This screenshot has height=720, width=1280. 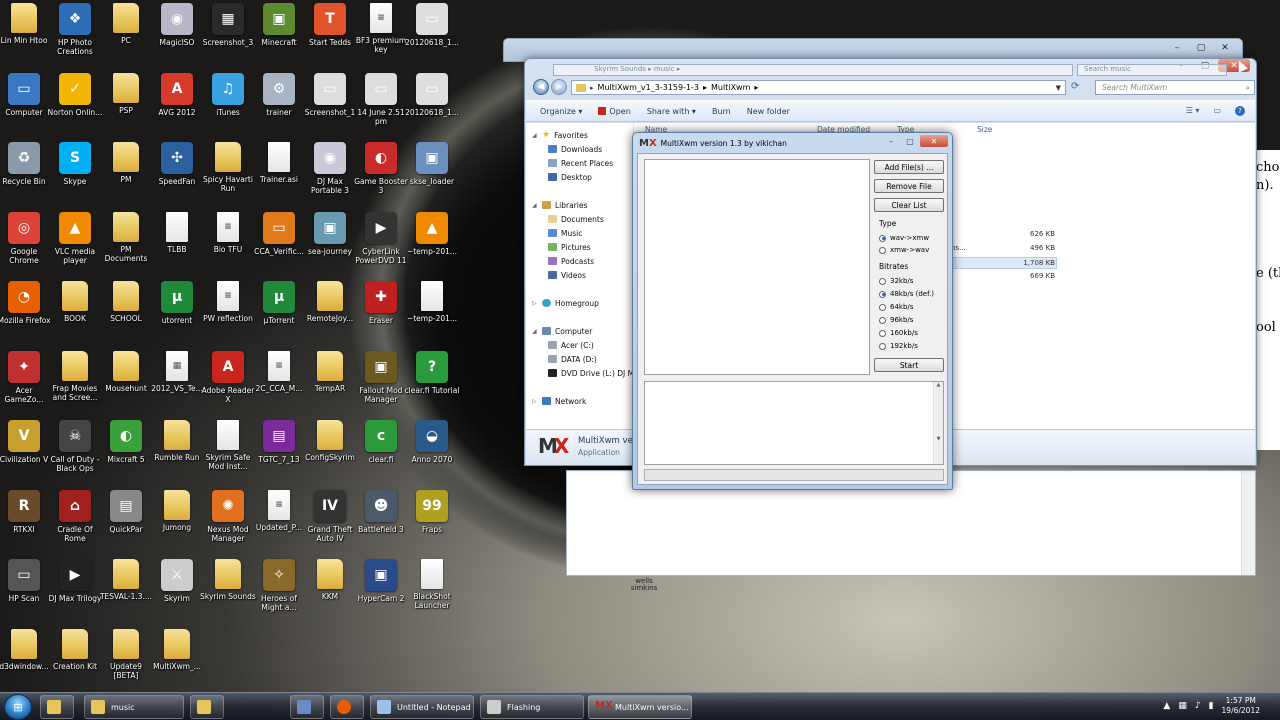 I want to click on desktop-icon: ☠ Call of Duty - Black Ops, so click(x=75, y=453).